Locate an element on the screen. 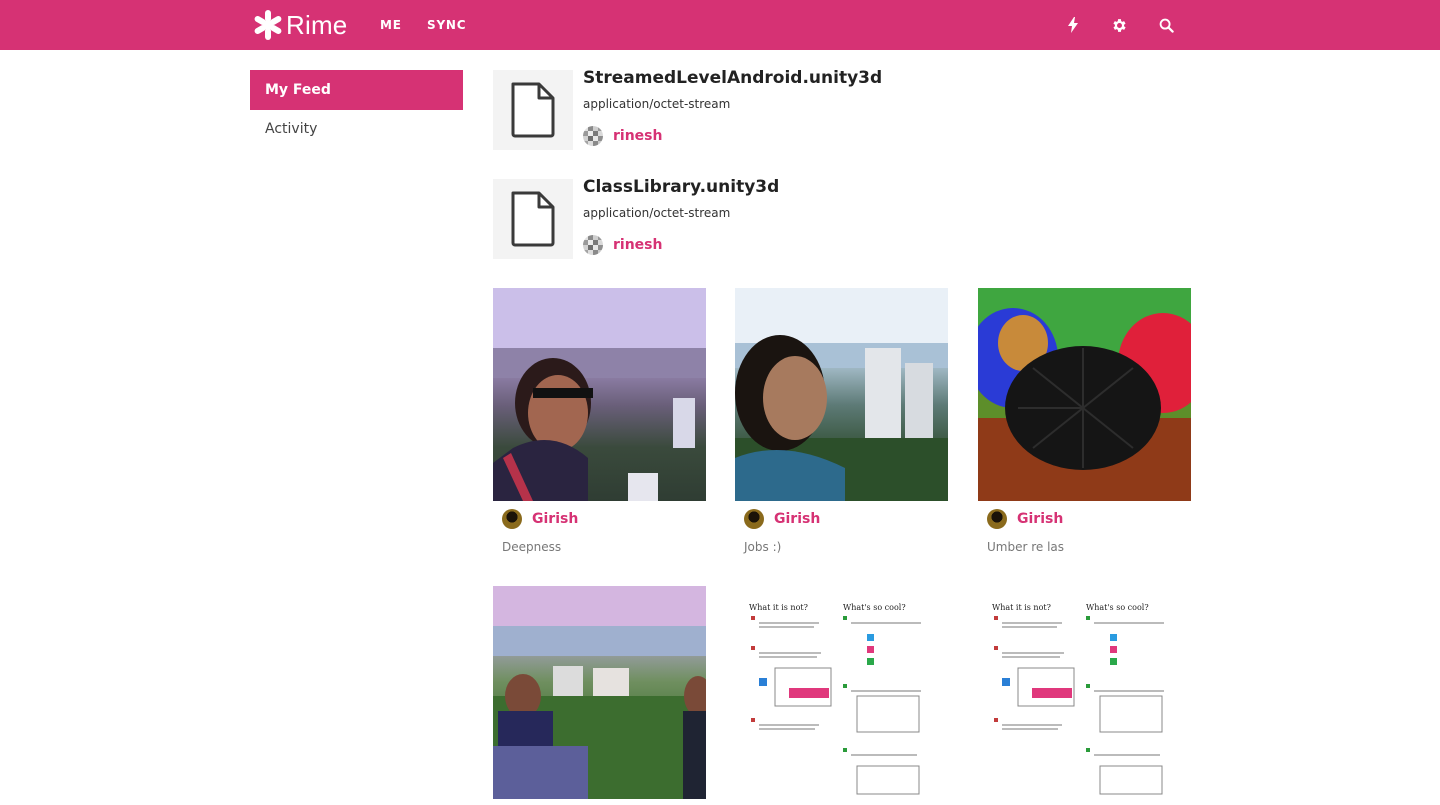 Image resolution: width=1440 pixels, height=805 pixels. top-navigation-bar: Rime ME SYNC is located at coordinates (720, 25).